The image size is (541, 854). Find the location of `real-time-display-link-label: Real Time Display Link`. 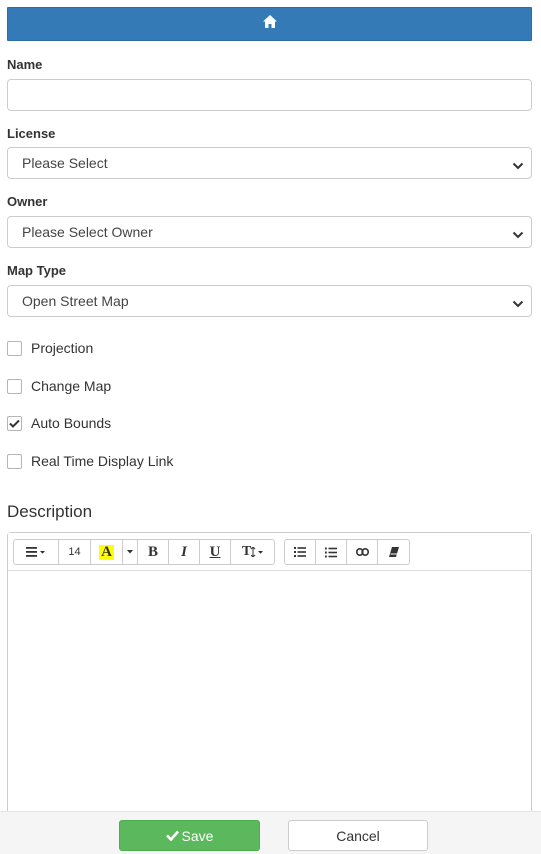

real-time-display-link-label: Real Time Display Link is located at coordinates (102, 461).